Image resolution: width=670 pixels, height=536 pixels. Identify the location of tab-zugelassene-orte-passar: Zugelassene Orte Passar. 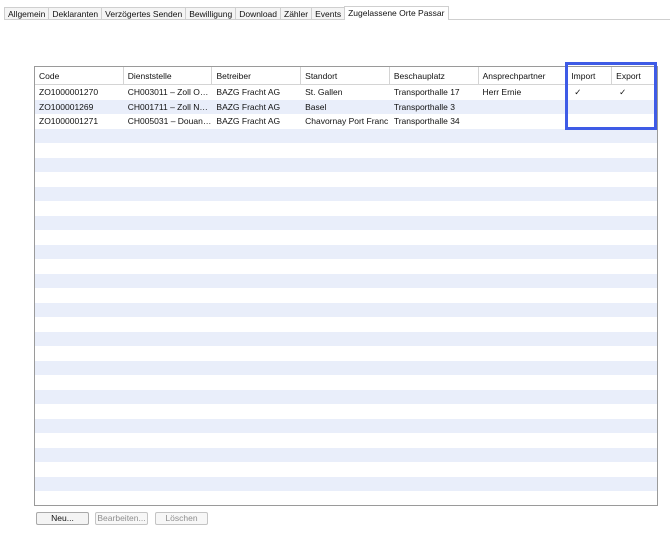
(396, 13).